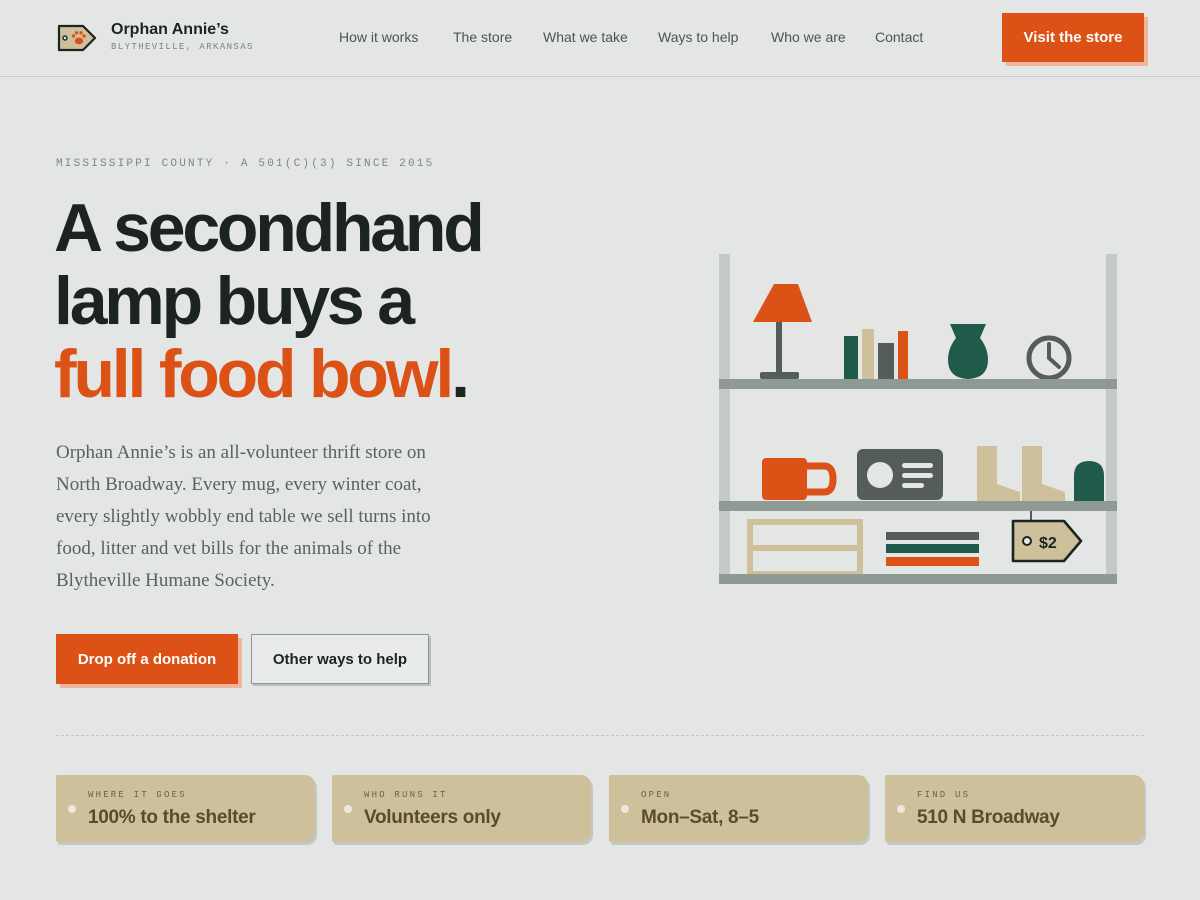  Describe the element at coordinates (1089, 481) in the screenshot. I see `jar-icon` at that location.